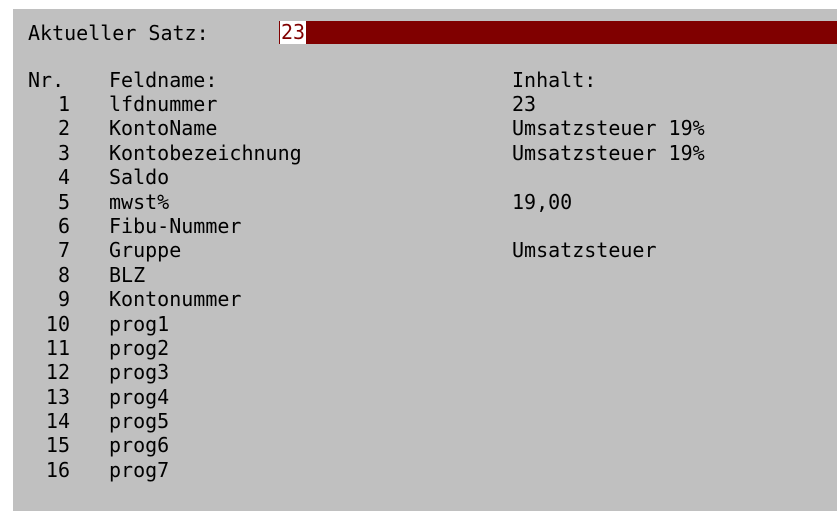 The height and width of the screenshot is (511, 837). Describe the element at coordinates (139, 396) in the screenshot. I see `field-name: prog4` at that location.